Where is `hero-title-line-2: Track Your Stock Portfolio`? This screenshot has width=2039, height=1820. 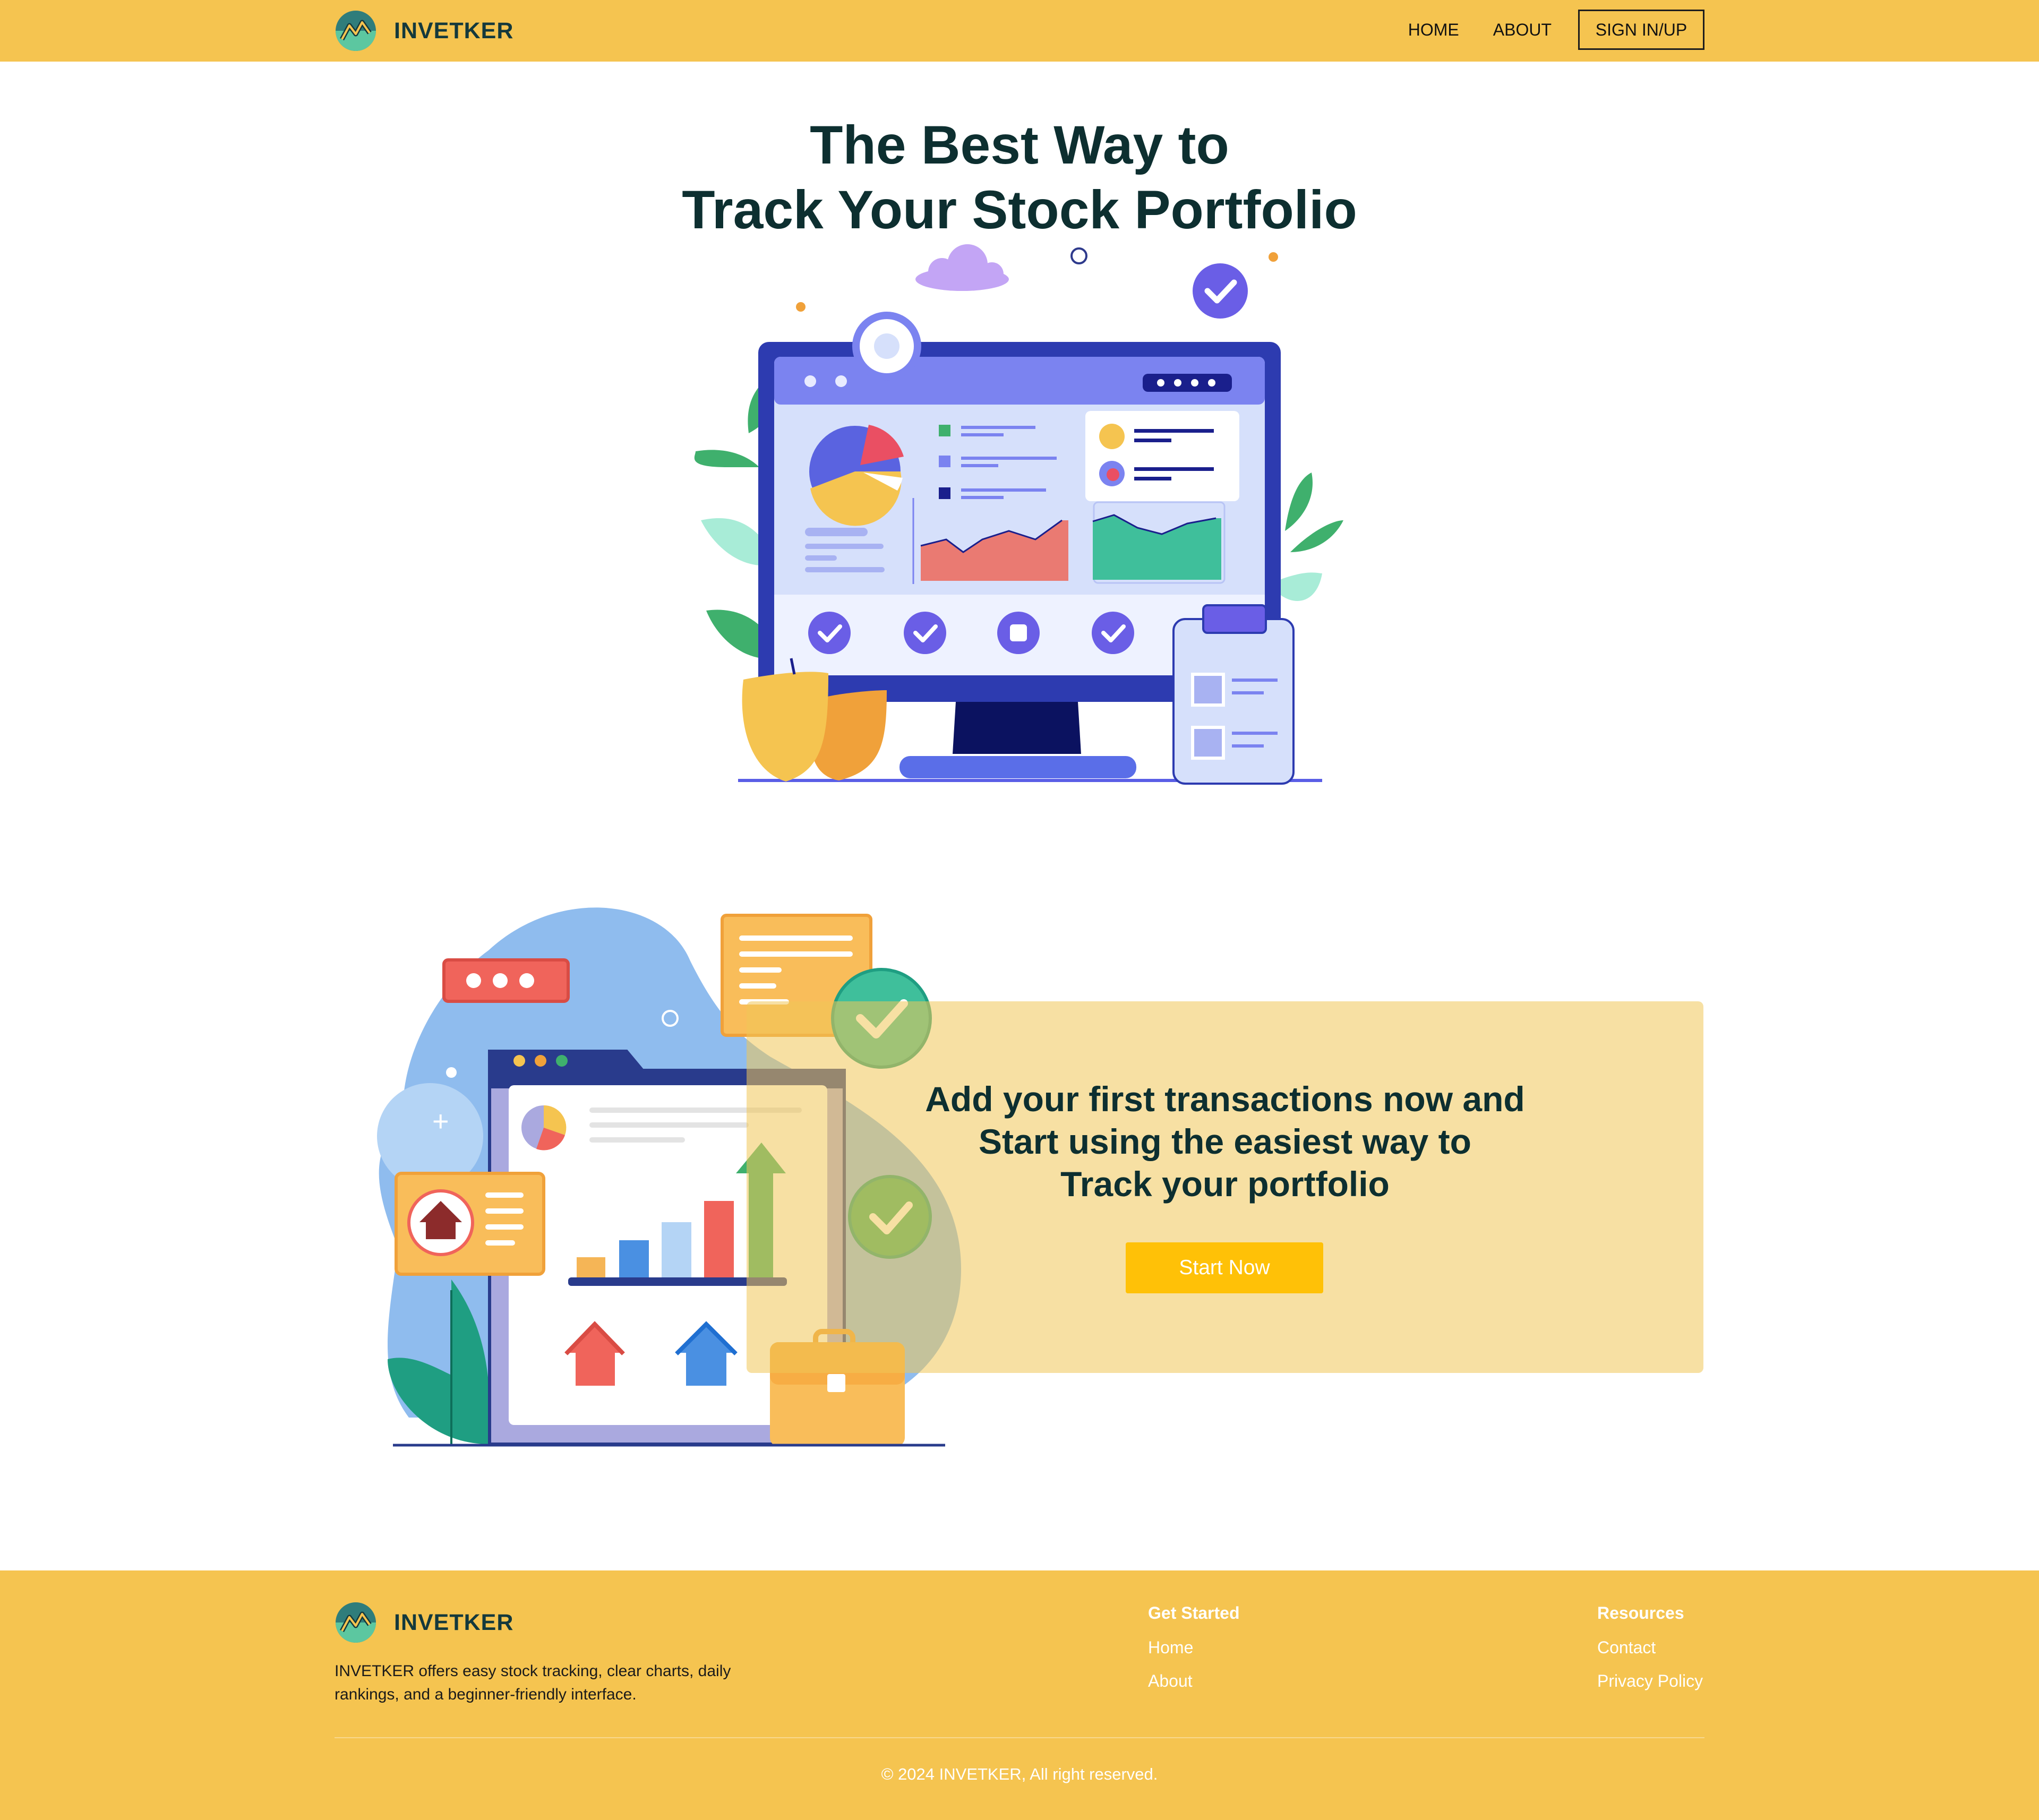 hero-title-line-2: Track Your Stock Portfolio is located at coordinates (1019, 209).